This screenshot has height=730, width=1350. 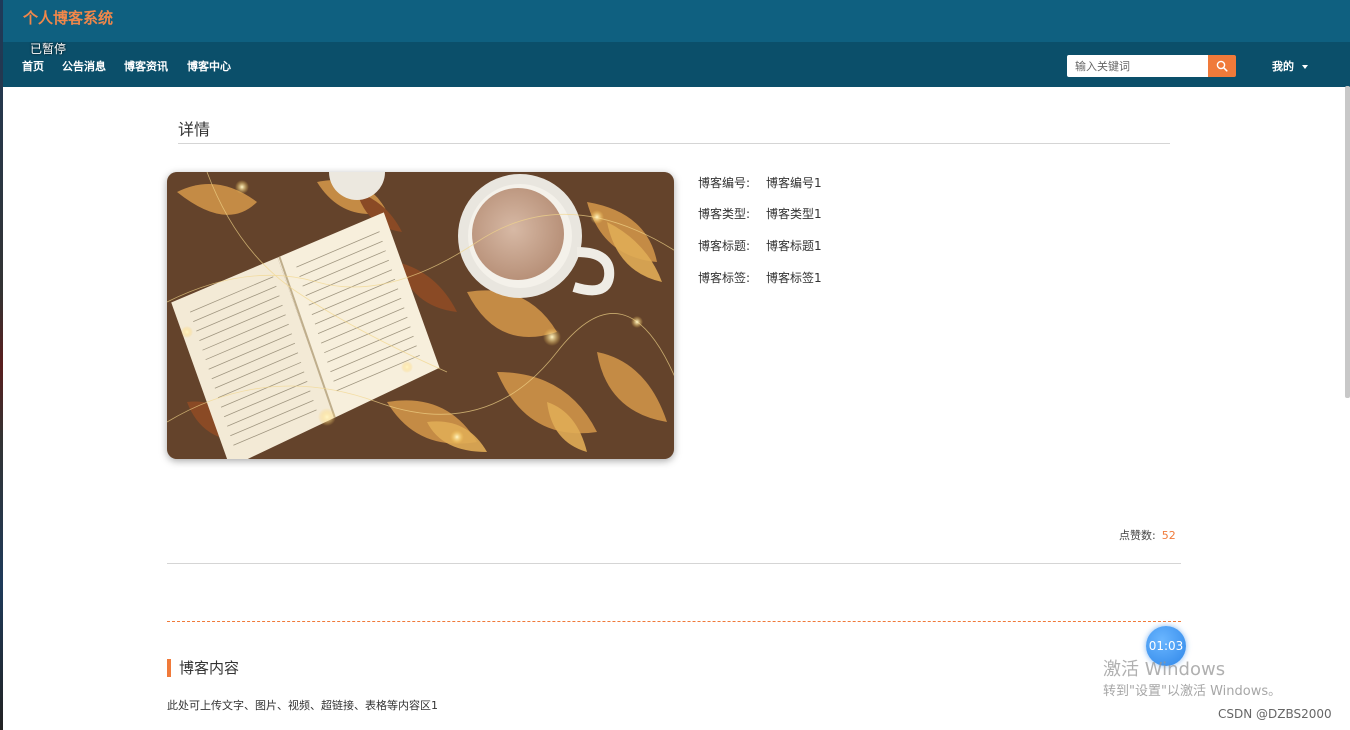 I want to click on field-label: 博客标题:, so click(x=724, y=246).